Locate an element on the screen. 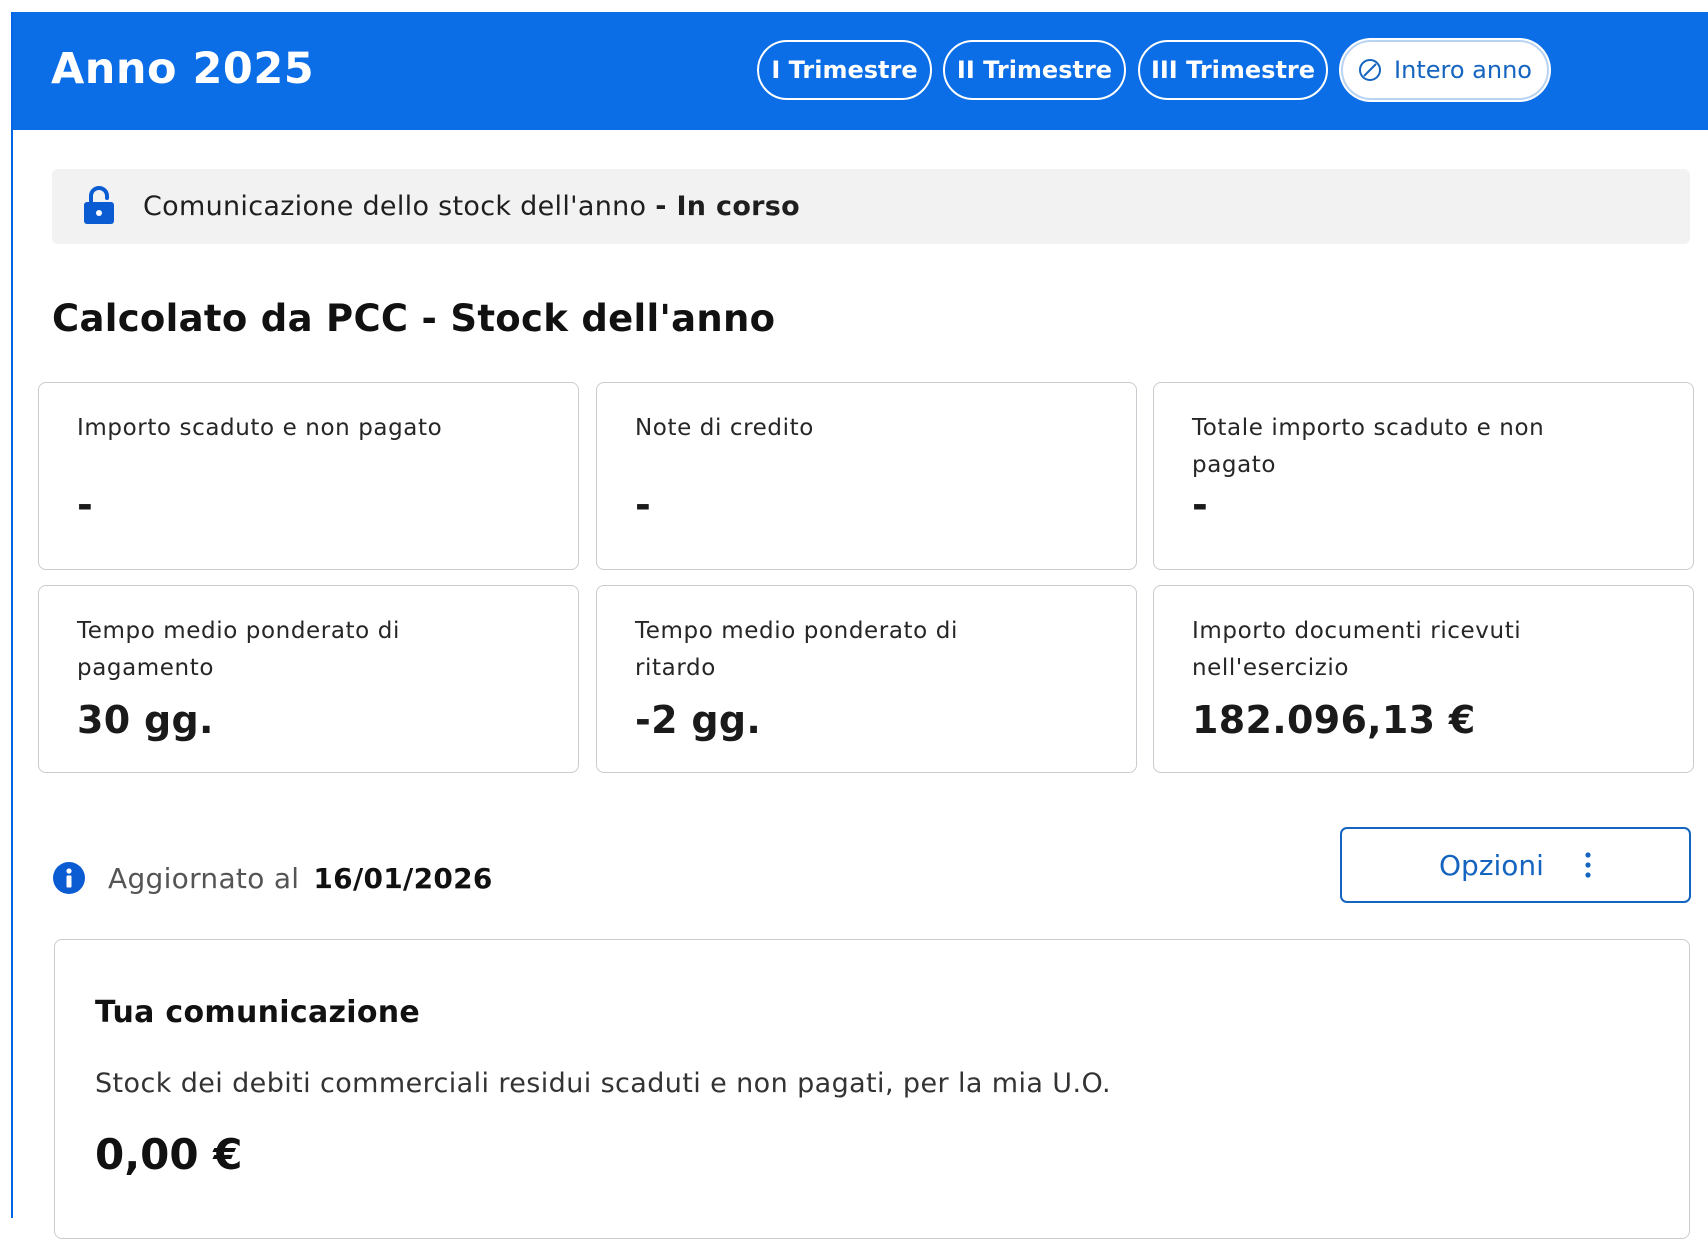  card-tempo-ritardo: Tempo medio ponderato di ritardo -2 gg. is located at coordinates (866, 679).